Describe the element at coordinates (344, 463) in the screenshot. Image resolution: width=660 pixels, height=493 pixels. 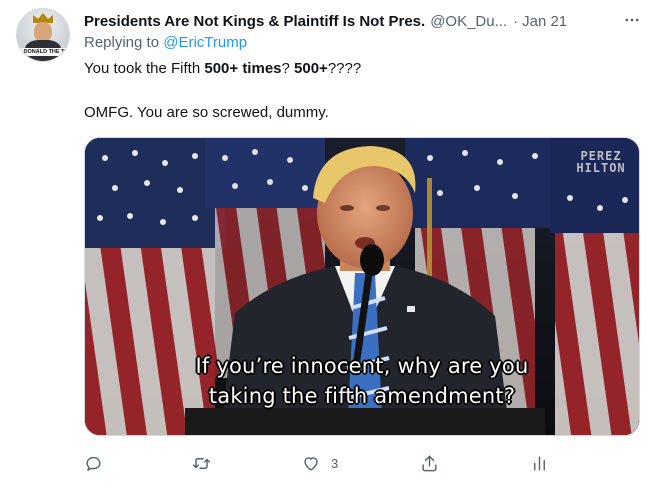
I see `tweet-actions: 3` at that location.